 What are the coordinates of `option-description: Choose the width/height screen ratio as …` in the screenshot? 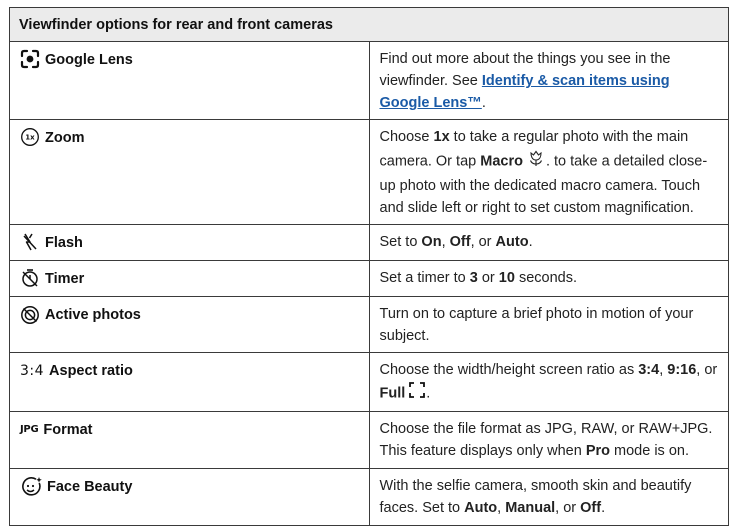 It's located at (548, 382).